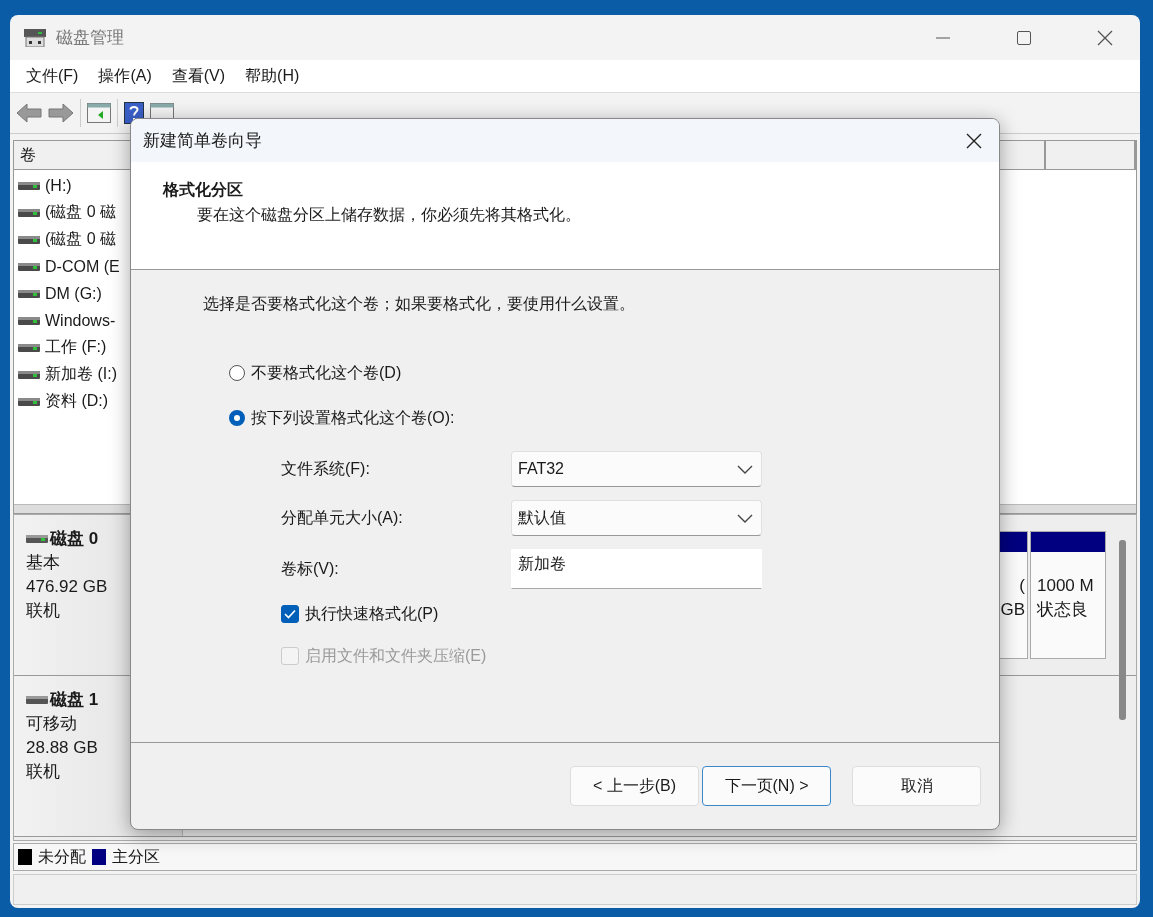 Image resolution: width=1153 pixels, height=917 pixels. What do you see at coordinates (634, 786) in the screenshot?
I see `wizard-button: < 上一步(B)` at bounding box center [634, 786].